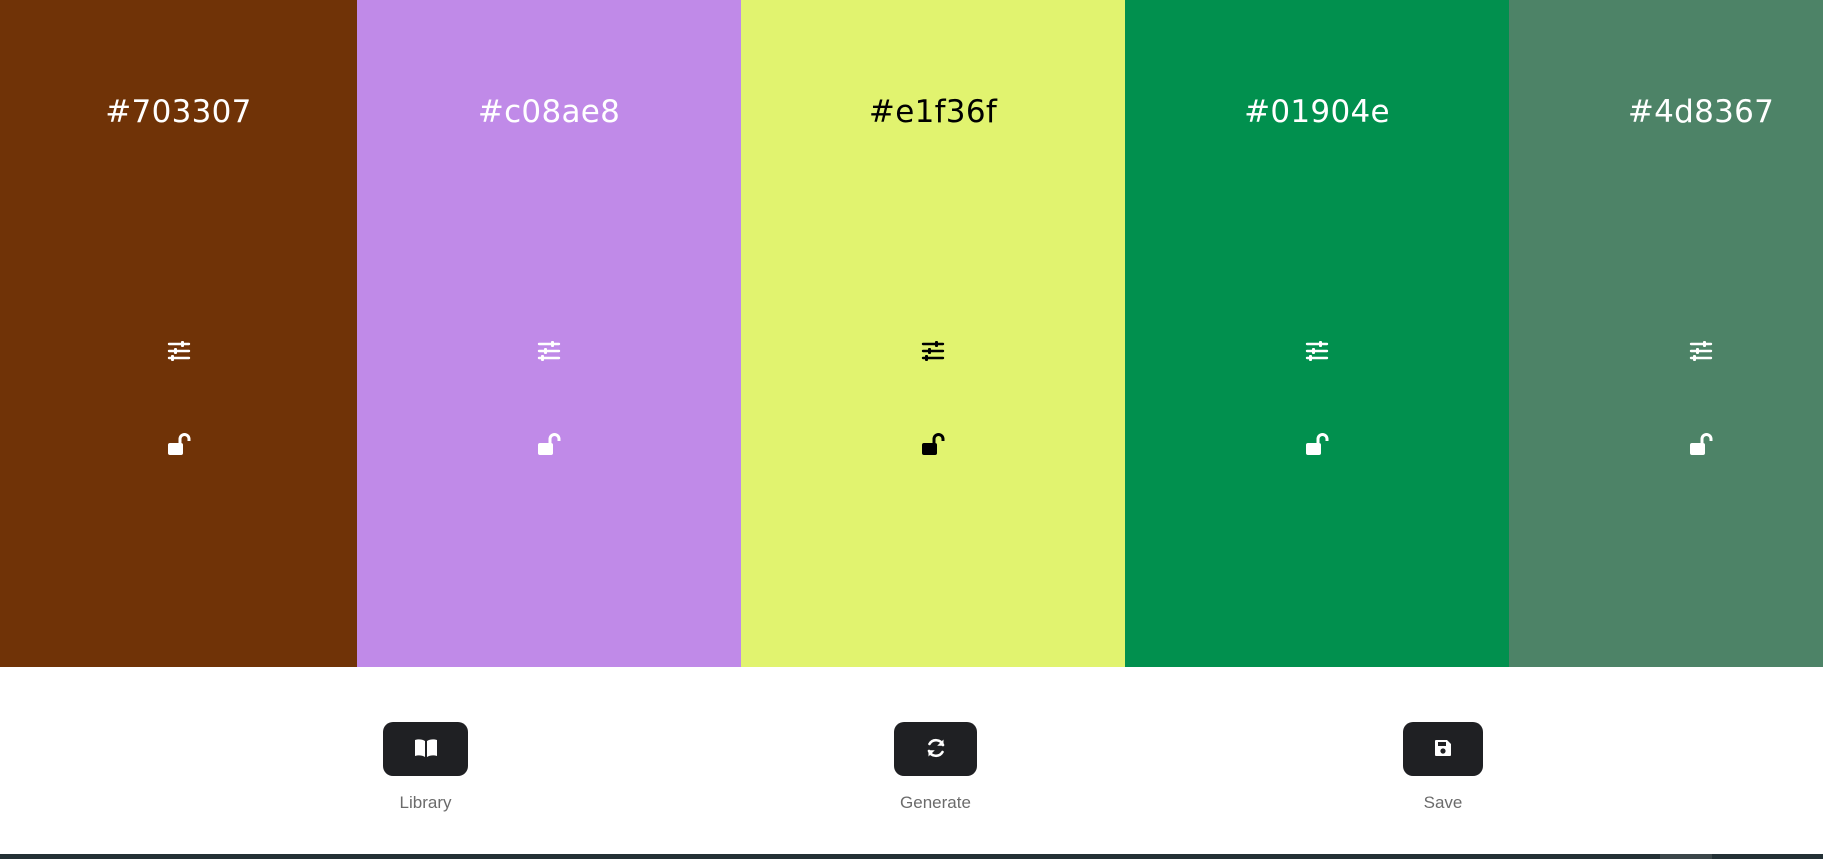  I want to click on library-tool: Library, so click(425, 767).